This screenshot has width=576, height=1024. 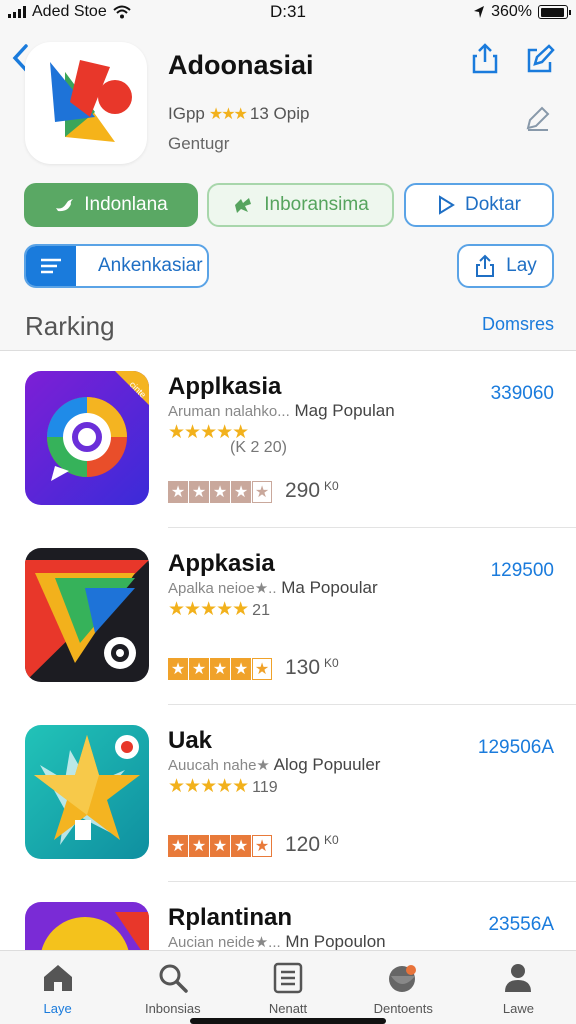 What do you see at coordinates (521, 925) in the screenshot?
I see `app-price: 23556A` at bounding box center [521, 925].